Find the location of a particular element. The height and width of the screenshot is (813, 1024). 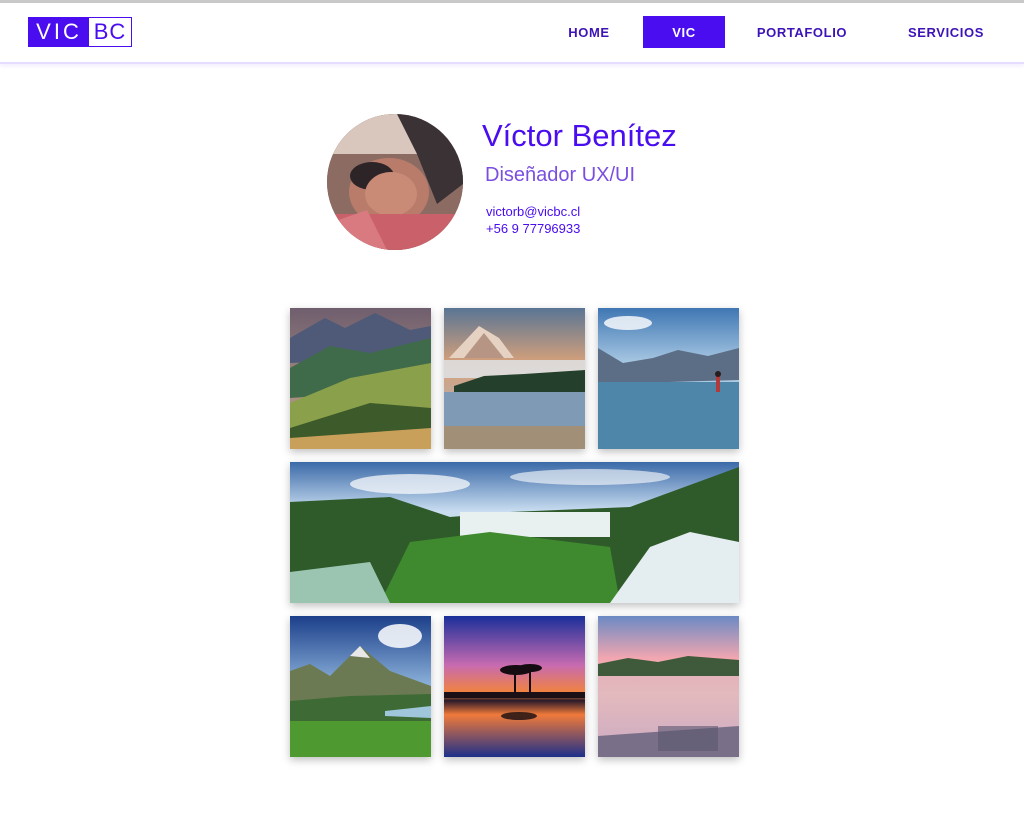

gallery-image-waterfalls is located at coordinates (514, 532).